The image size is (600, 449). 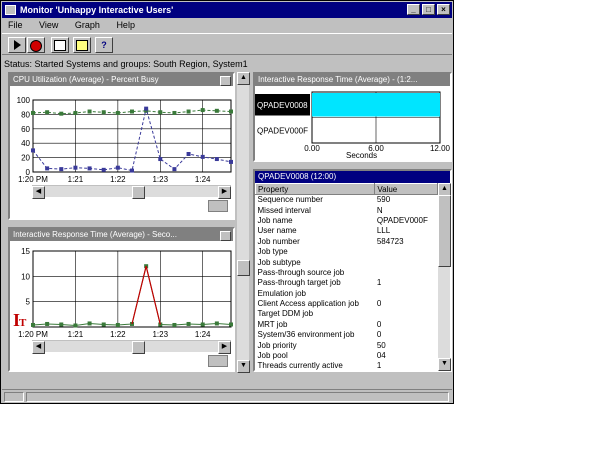 I want to click on property-name: Target DDM job, so click(x=285, y=314).